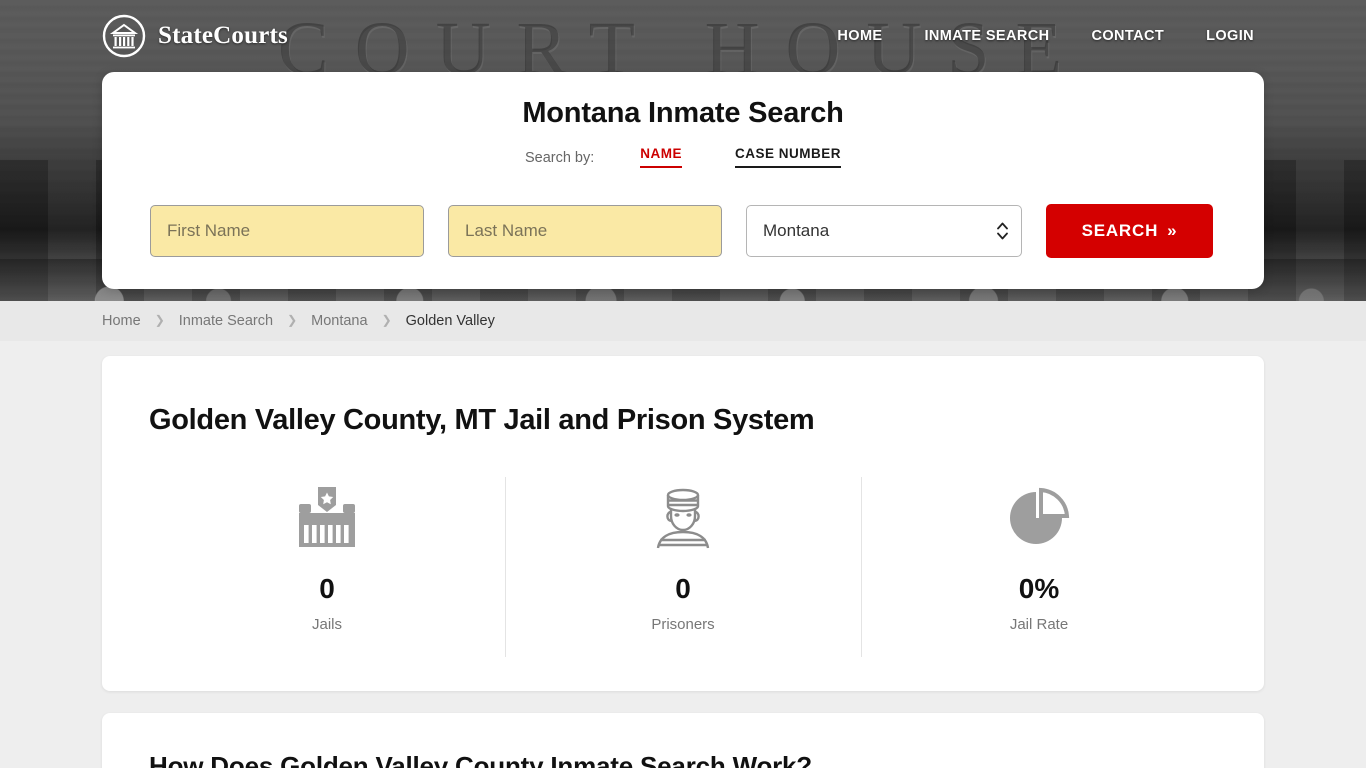 The height and width of the screenshot is (768, 1366). Describe the element at coordinates (1002, 231) in the screenshot. I see `chevron-updown-icon` at that location.